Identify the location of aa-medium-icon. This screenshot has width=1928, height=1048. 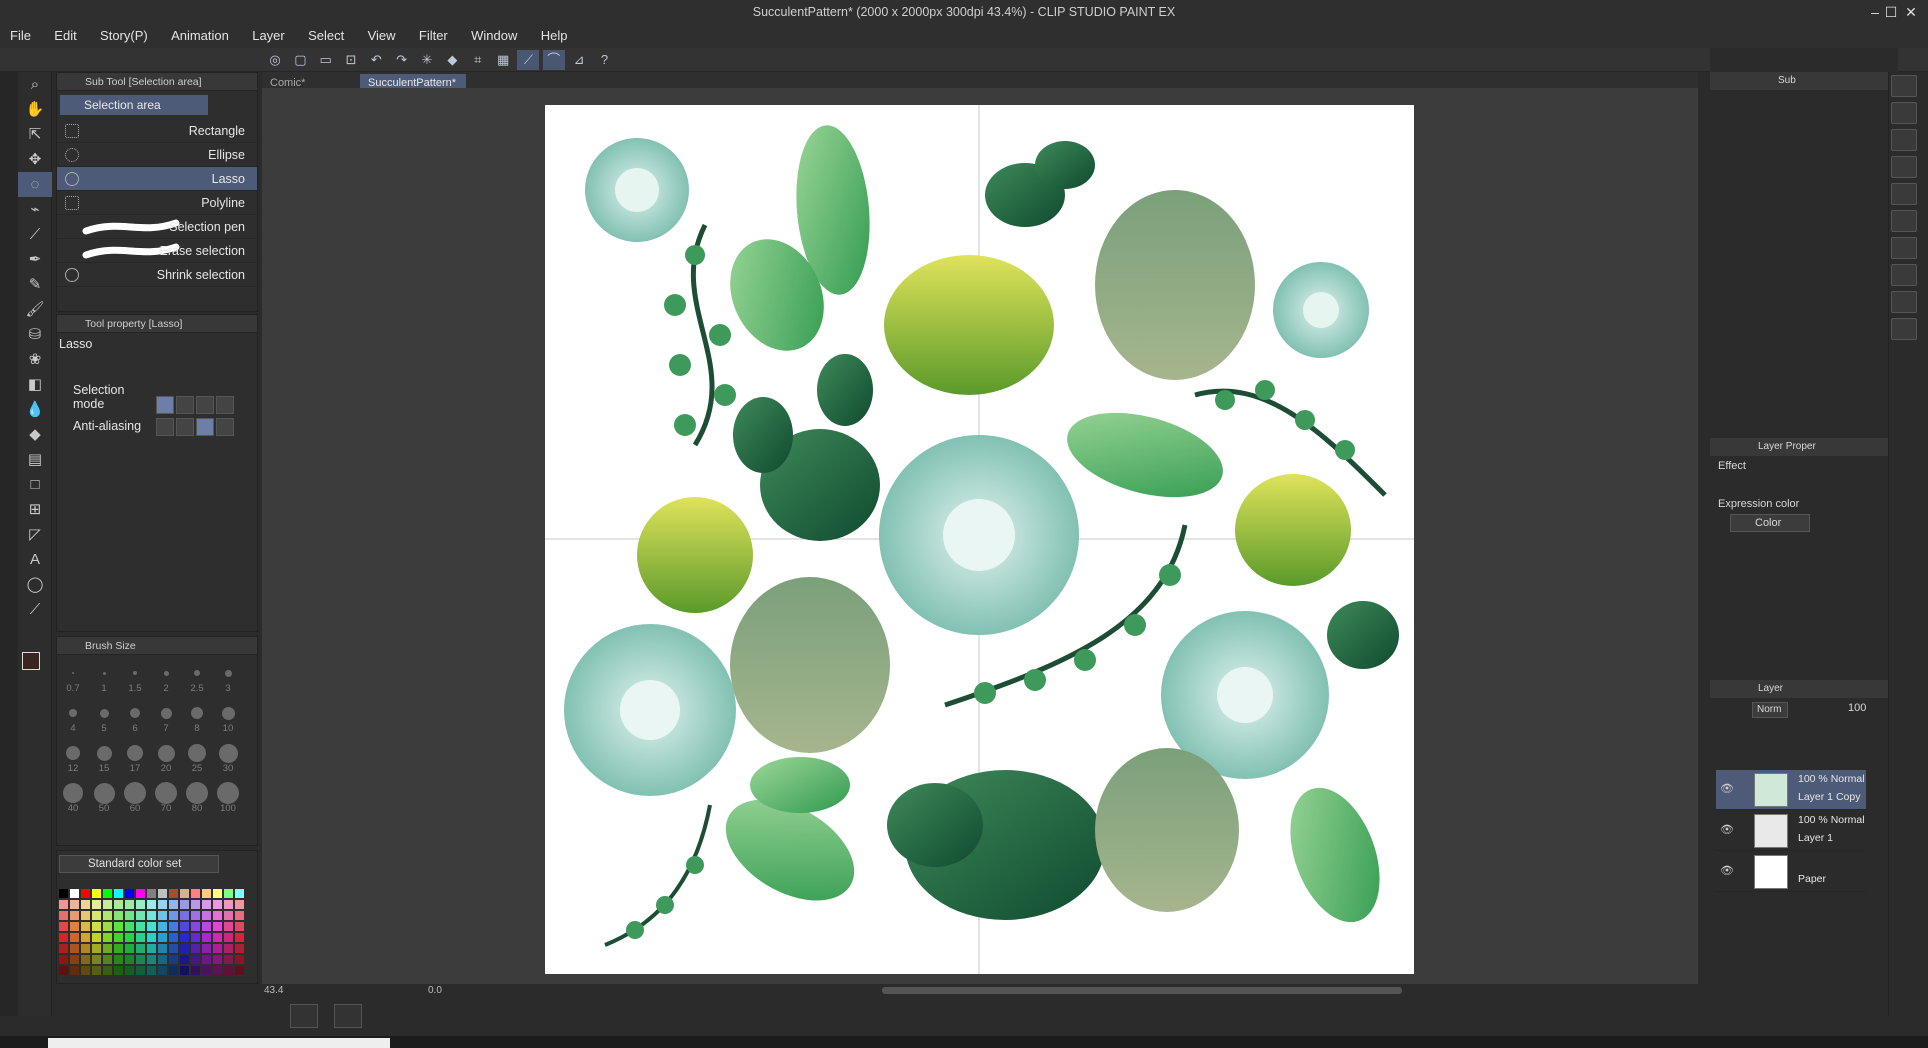
(205, 427).